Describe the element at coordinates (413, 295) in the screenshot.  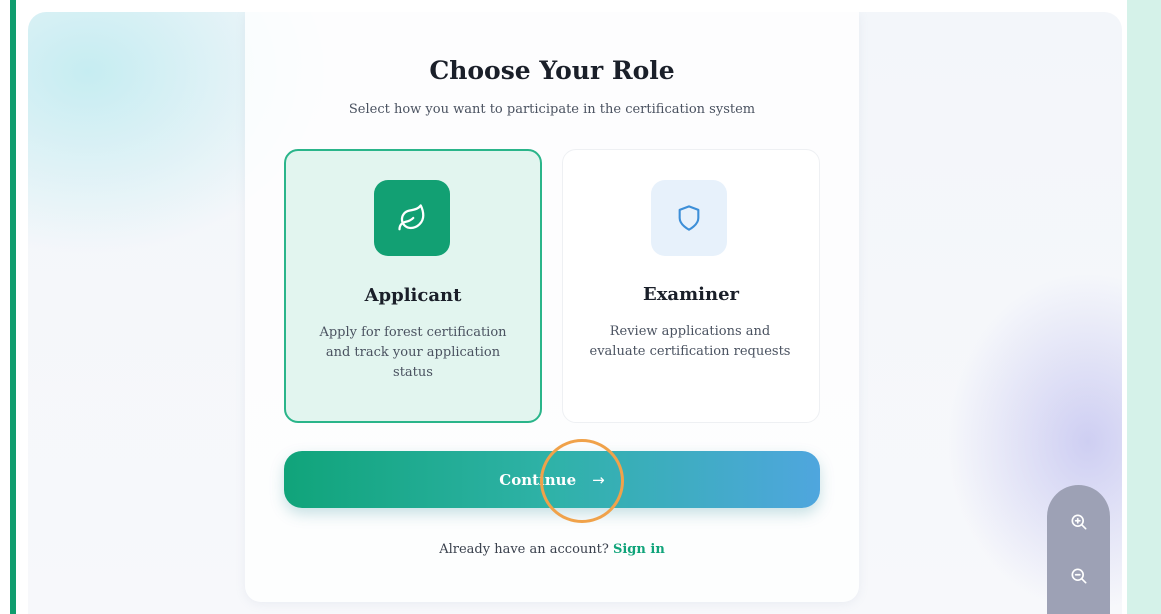
I see `role-name-applicant: Applicant` at that location.